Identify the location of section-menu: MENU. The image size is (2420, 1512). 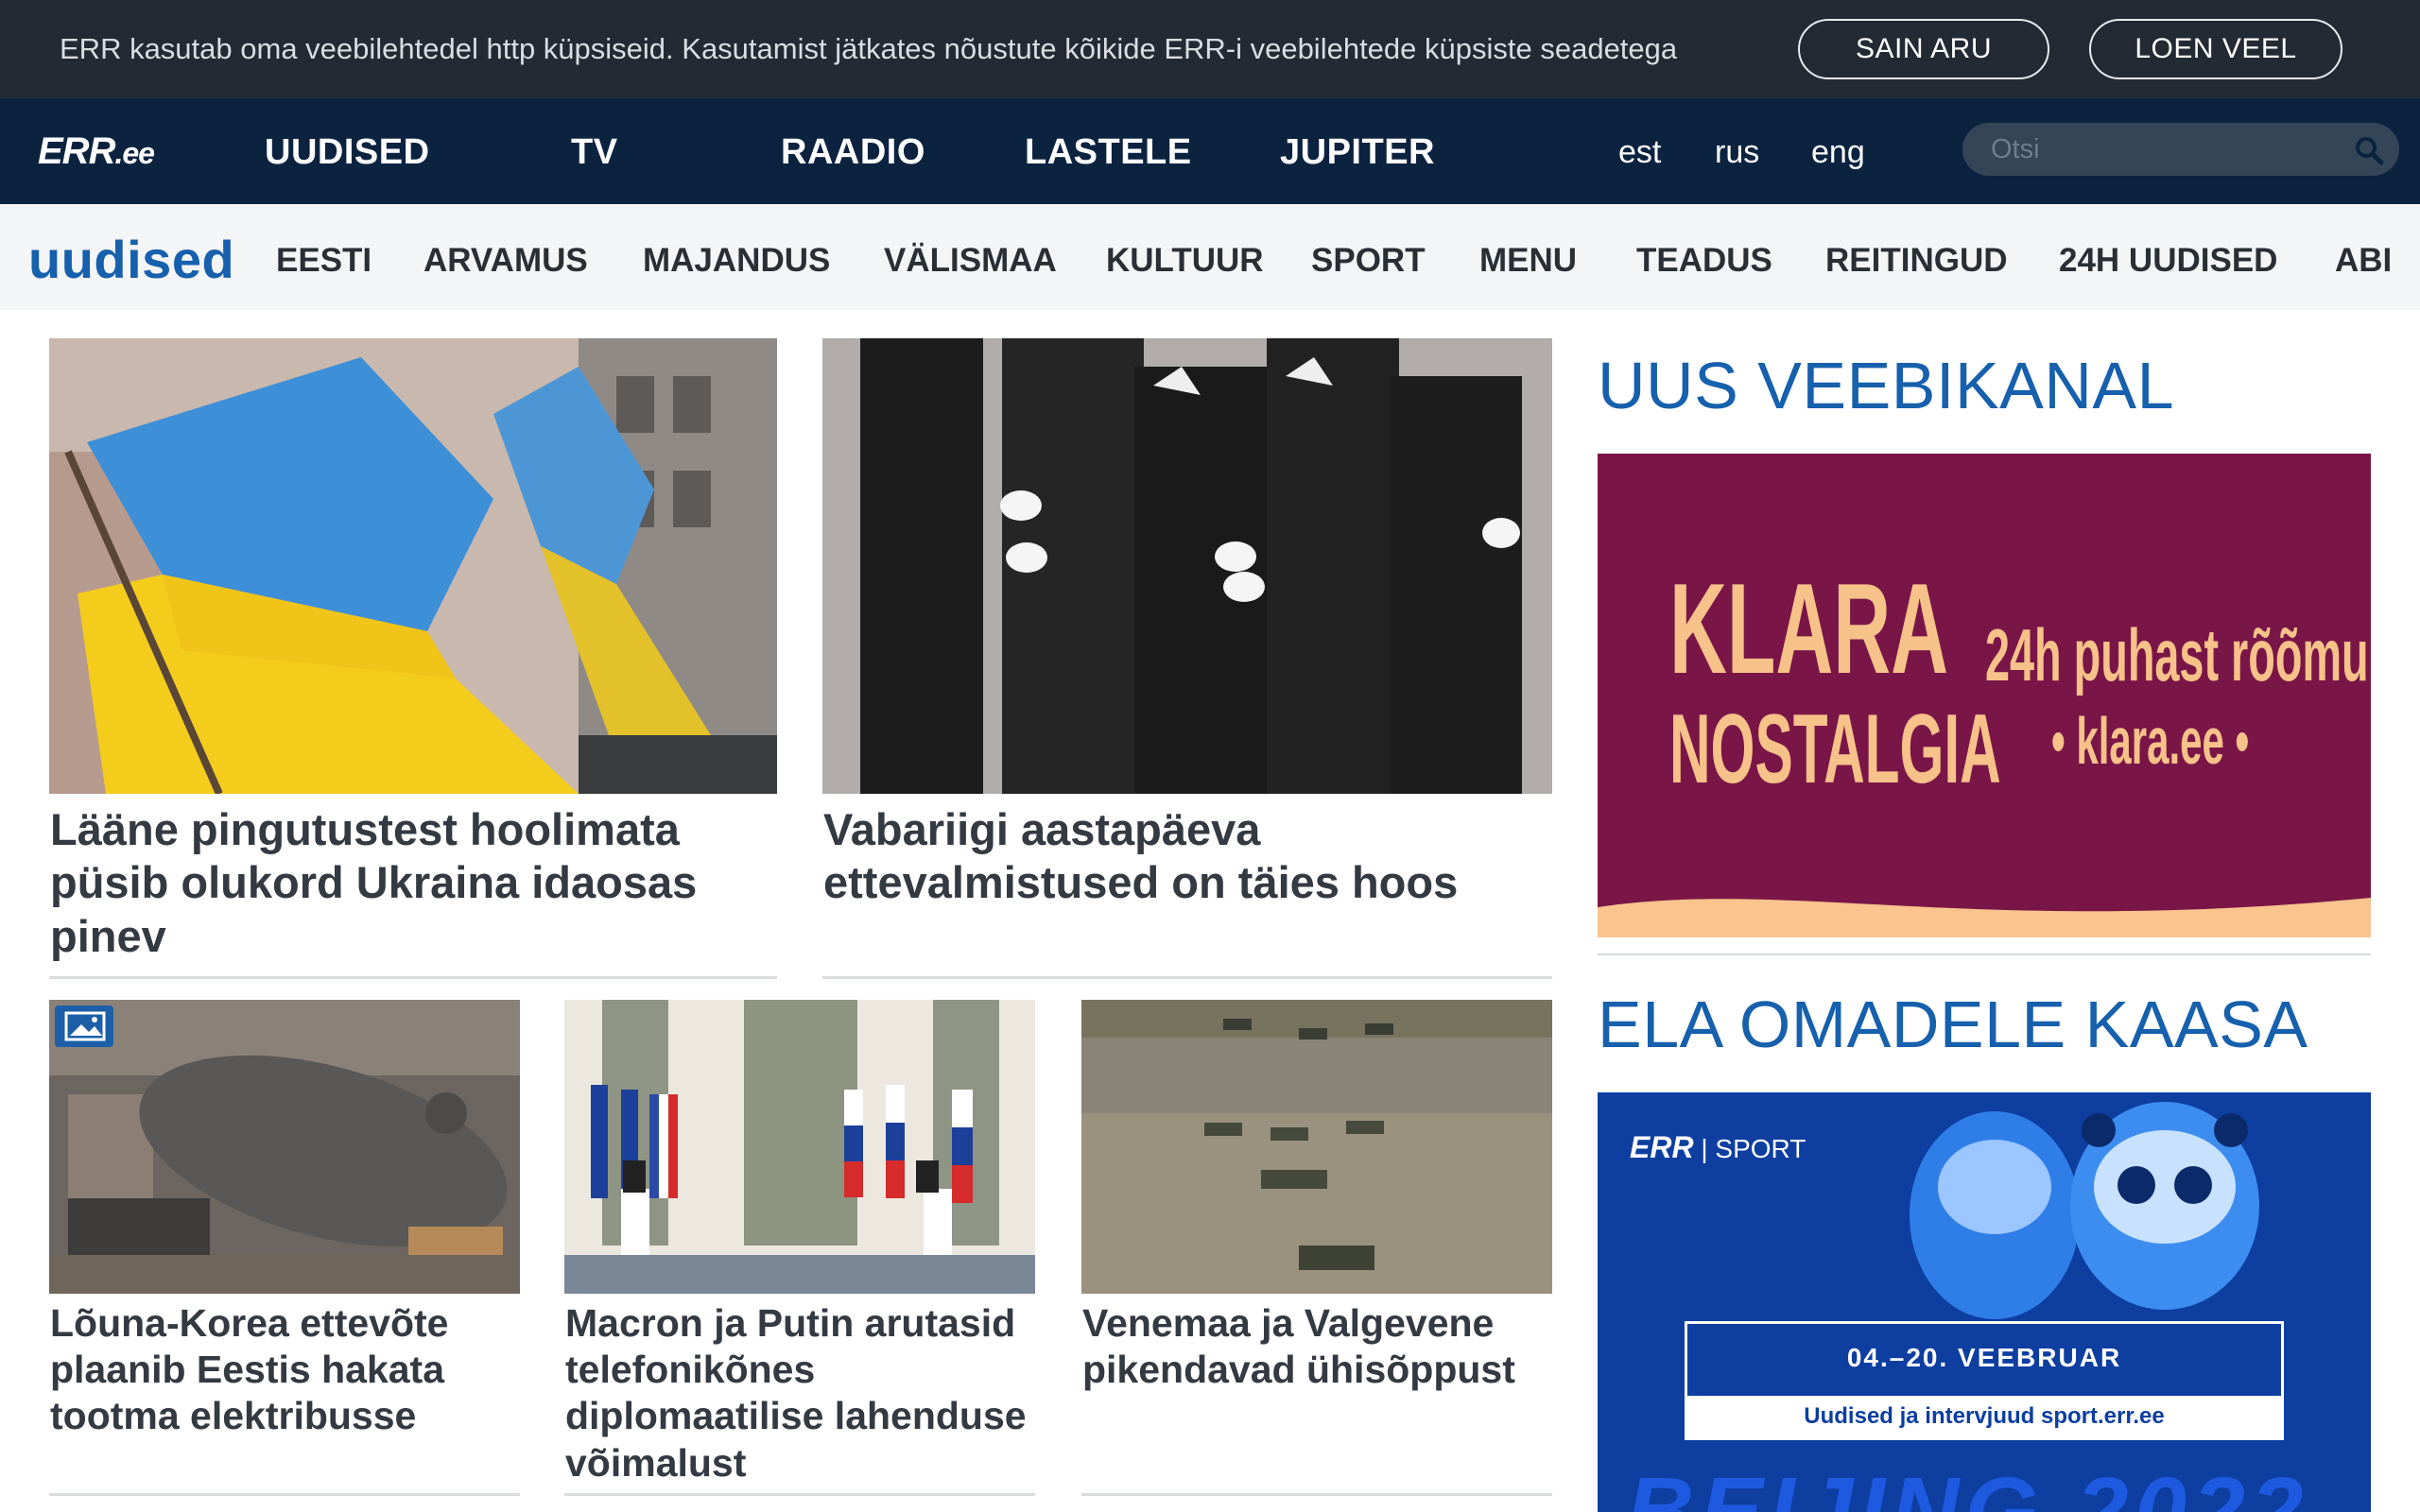
(1528, 261).